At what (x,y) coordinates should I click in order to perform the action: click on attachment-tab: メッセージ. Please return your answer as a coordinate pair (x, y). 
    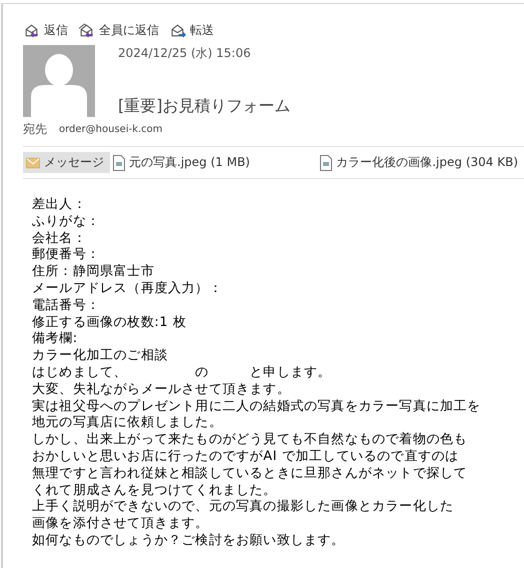
    Looking at the image, I should click on (66, 162).